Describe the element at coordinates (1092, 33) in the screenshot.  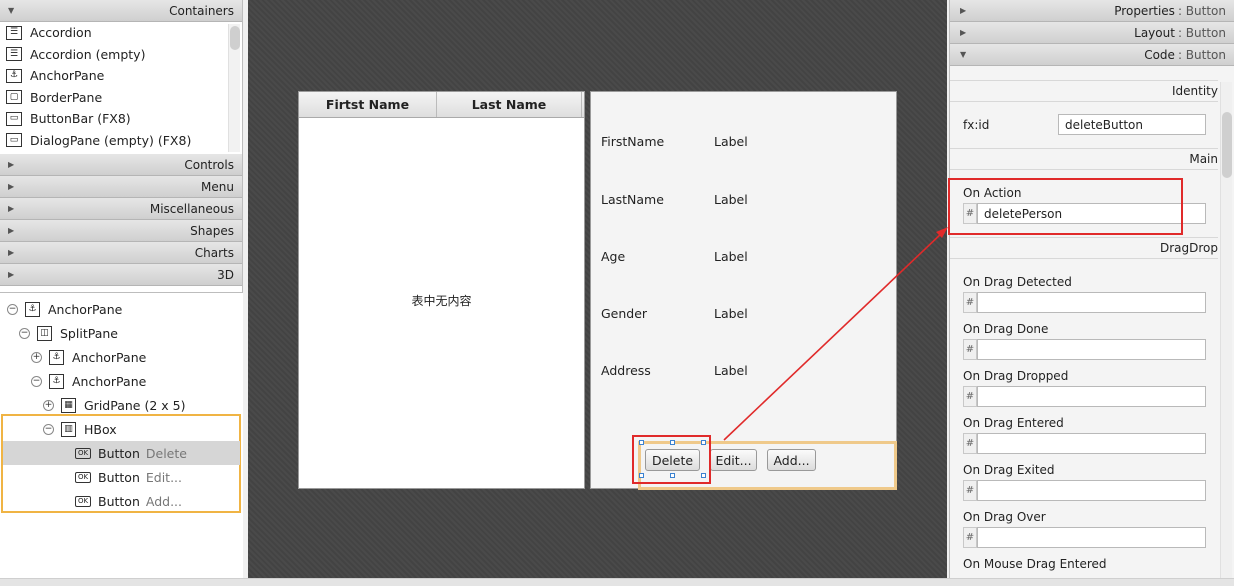
I see `inspector-section-layout: ▶ Layout : Button` at that location.